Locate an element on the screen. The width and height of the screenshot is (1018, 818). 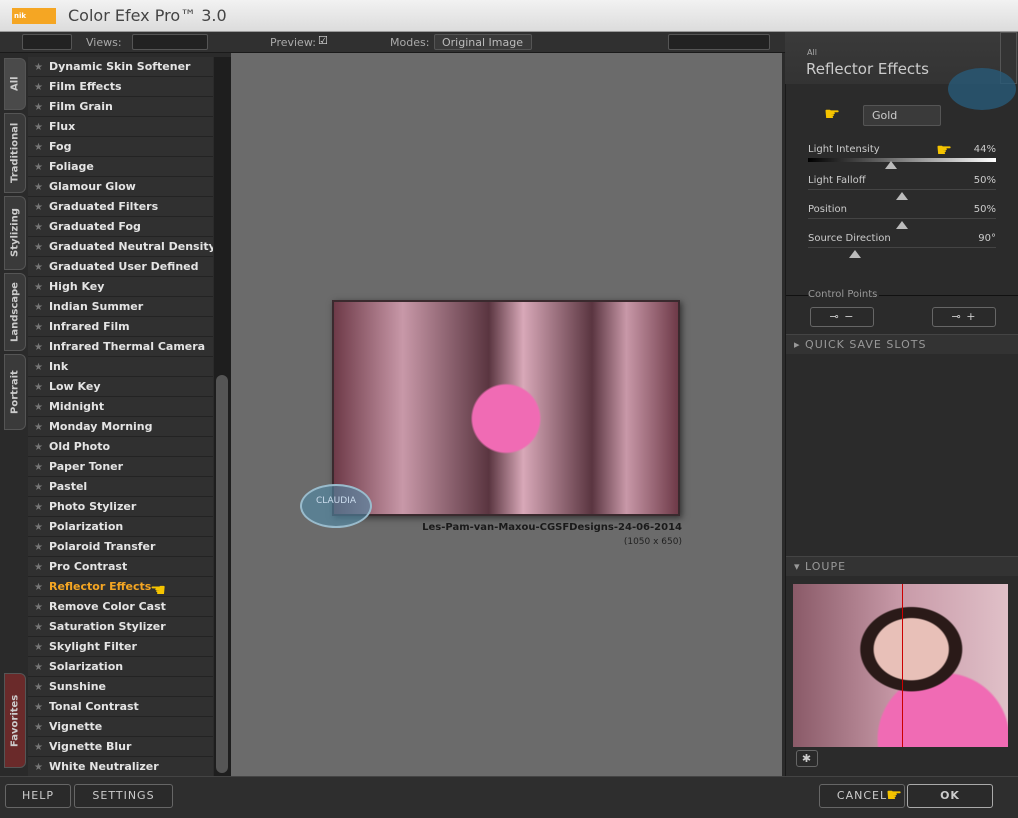
preset-dropdown: Gold is located at coordinates (902, 115).